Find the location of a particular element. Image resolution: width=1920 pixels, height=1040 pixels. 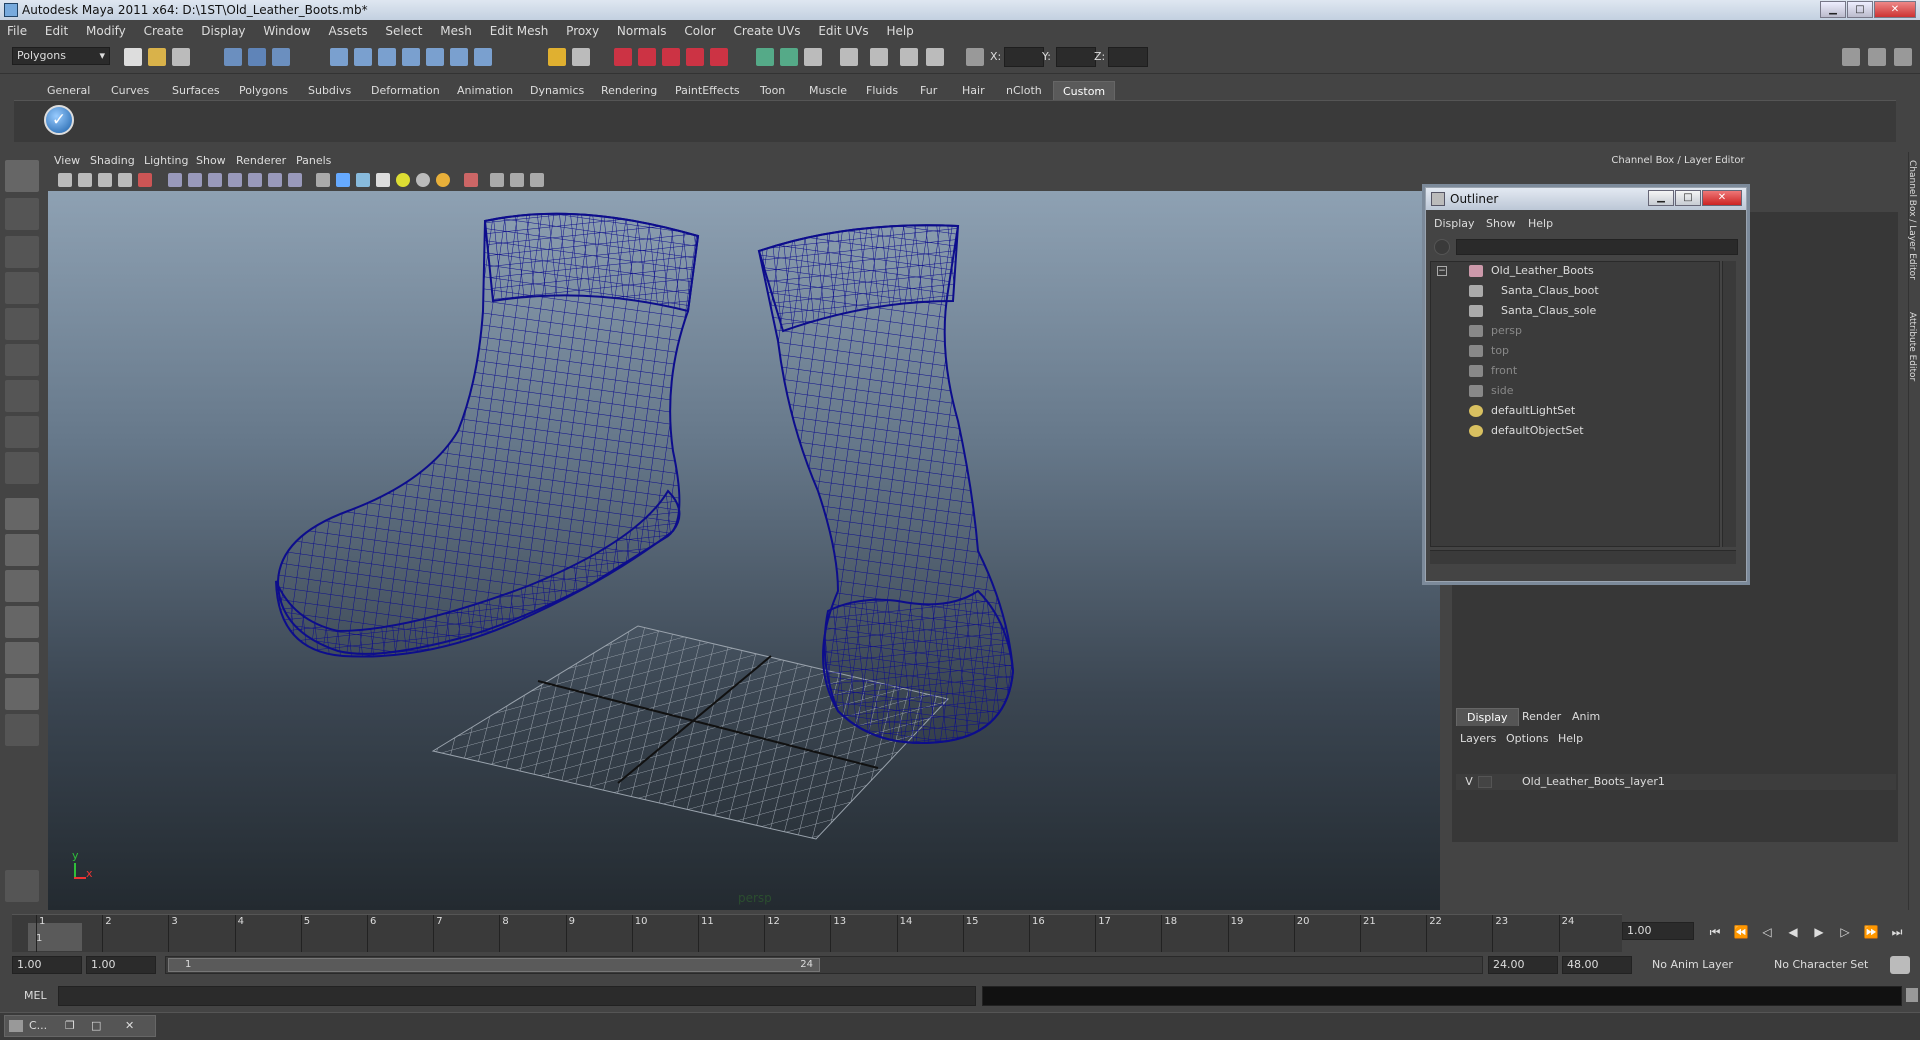

maximize-button: □ is located at coordinates (1860, 9).